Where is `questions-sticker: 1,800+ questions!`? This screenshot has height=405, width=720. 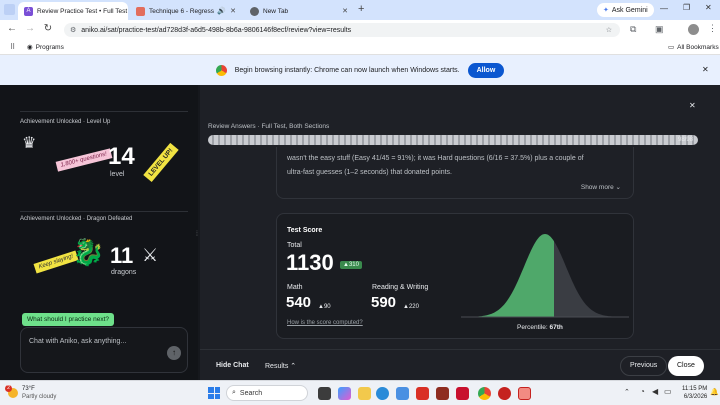
questions-sticker: 1,800+ questions! is located at coordinates (83, 160).